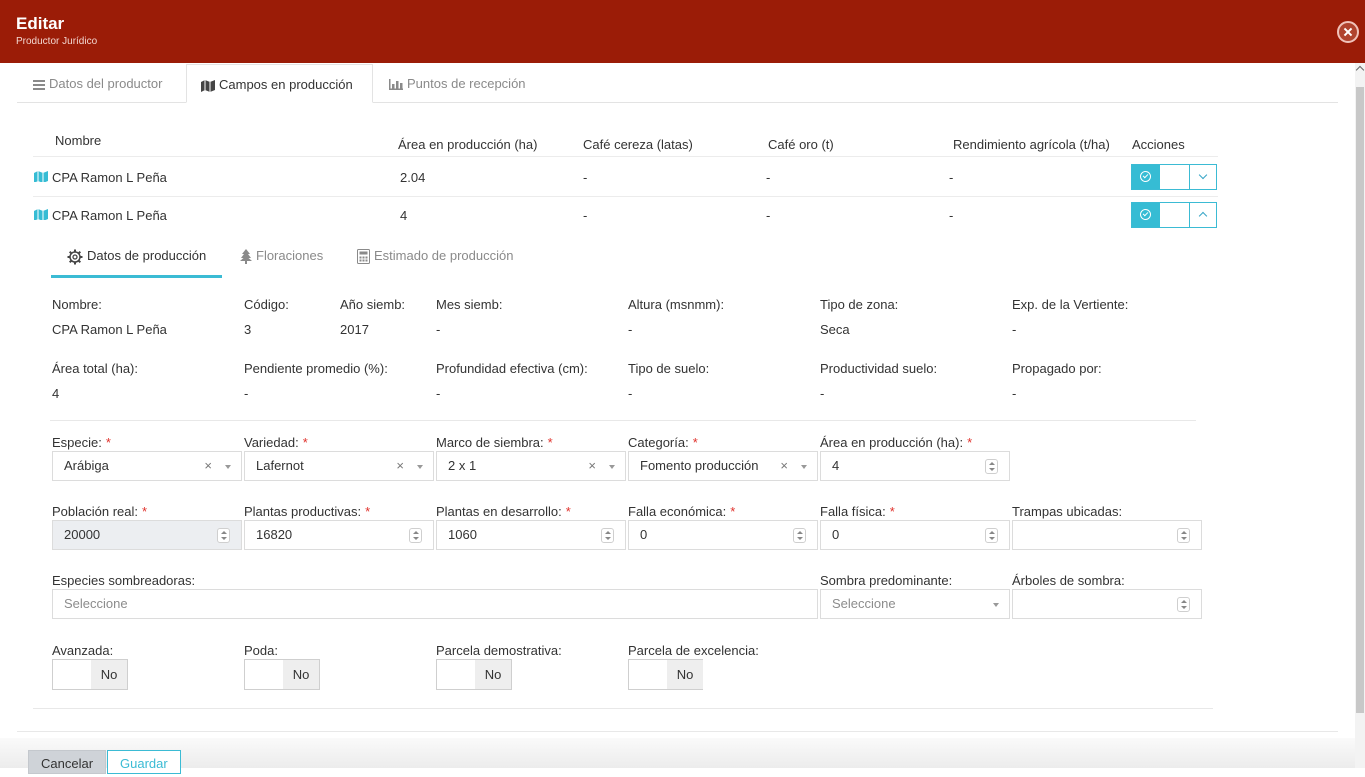  I want to click on productivas-input: 16820, so click(339, 535).